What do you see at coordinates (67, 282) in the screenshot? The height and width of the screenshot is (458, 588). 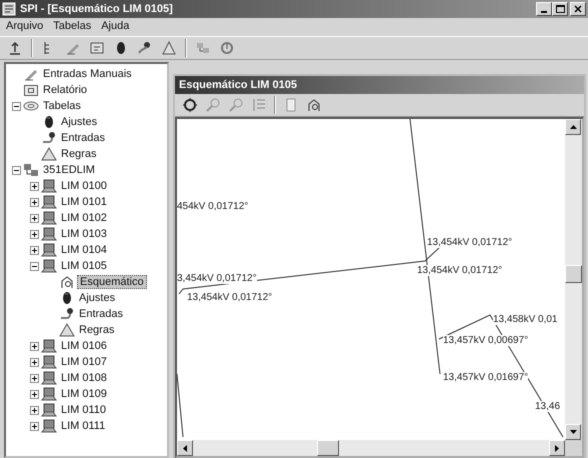 I see `schematic-icon` at bounding box center [67, 282].